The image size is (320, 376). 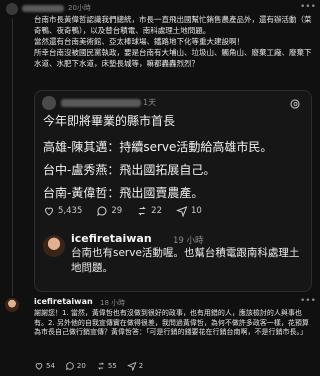 I want to click on repost-button: 55, so click(x=106, y=366).